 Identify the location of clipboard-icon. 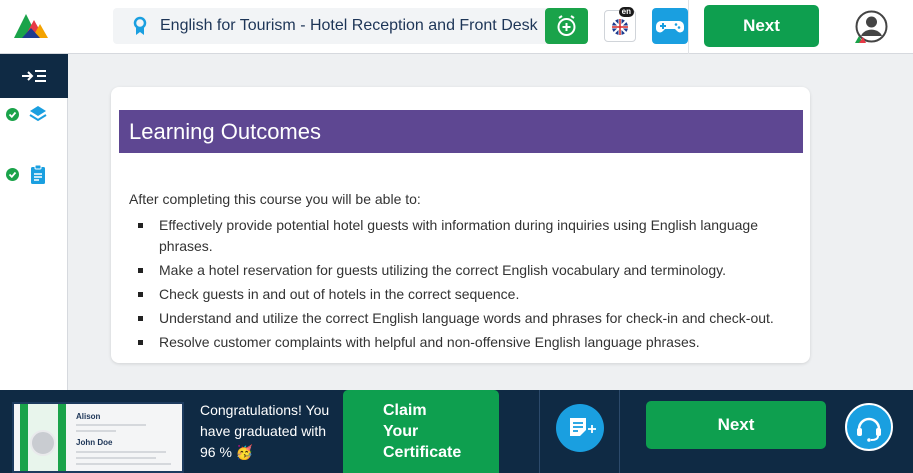
(38, 174).